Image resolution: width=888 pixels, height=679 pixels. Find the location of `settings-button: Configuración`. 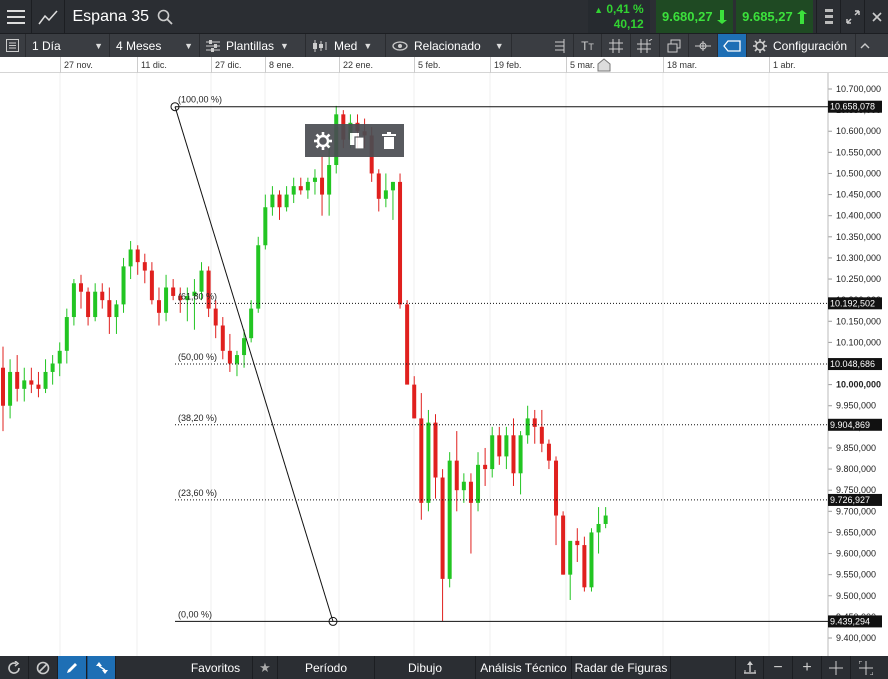

settings-button: Configuración is located at coordinates (801, 46).